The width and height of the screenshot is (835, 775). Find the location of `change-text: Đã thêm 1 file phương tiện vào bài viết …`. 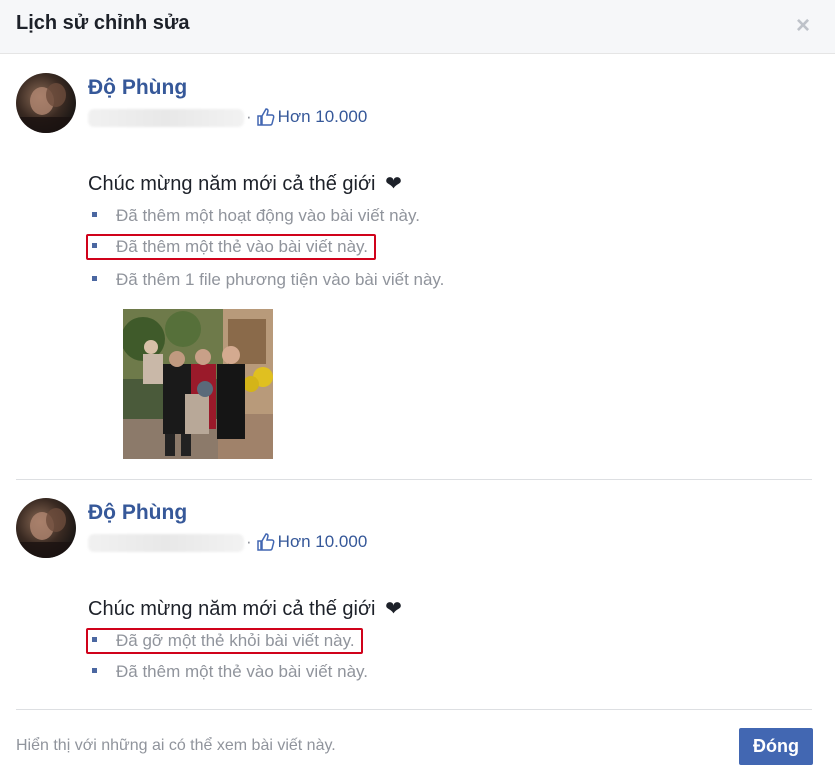

change-text: Đã thêm 1 file phương tiện vào bài viết … is located at coordinates (280, 279).